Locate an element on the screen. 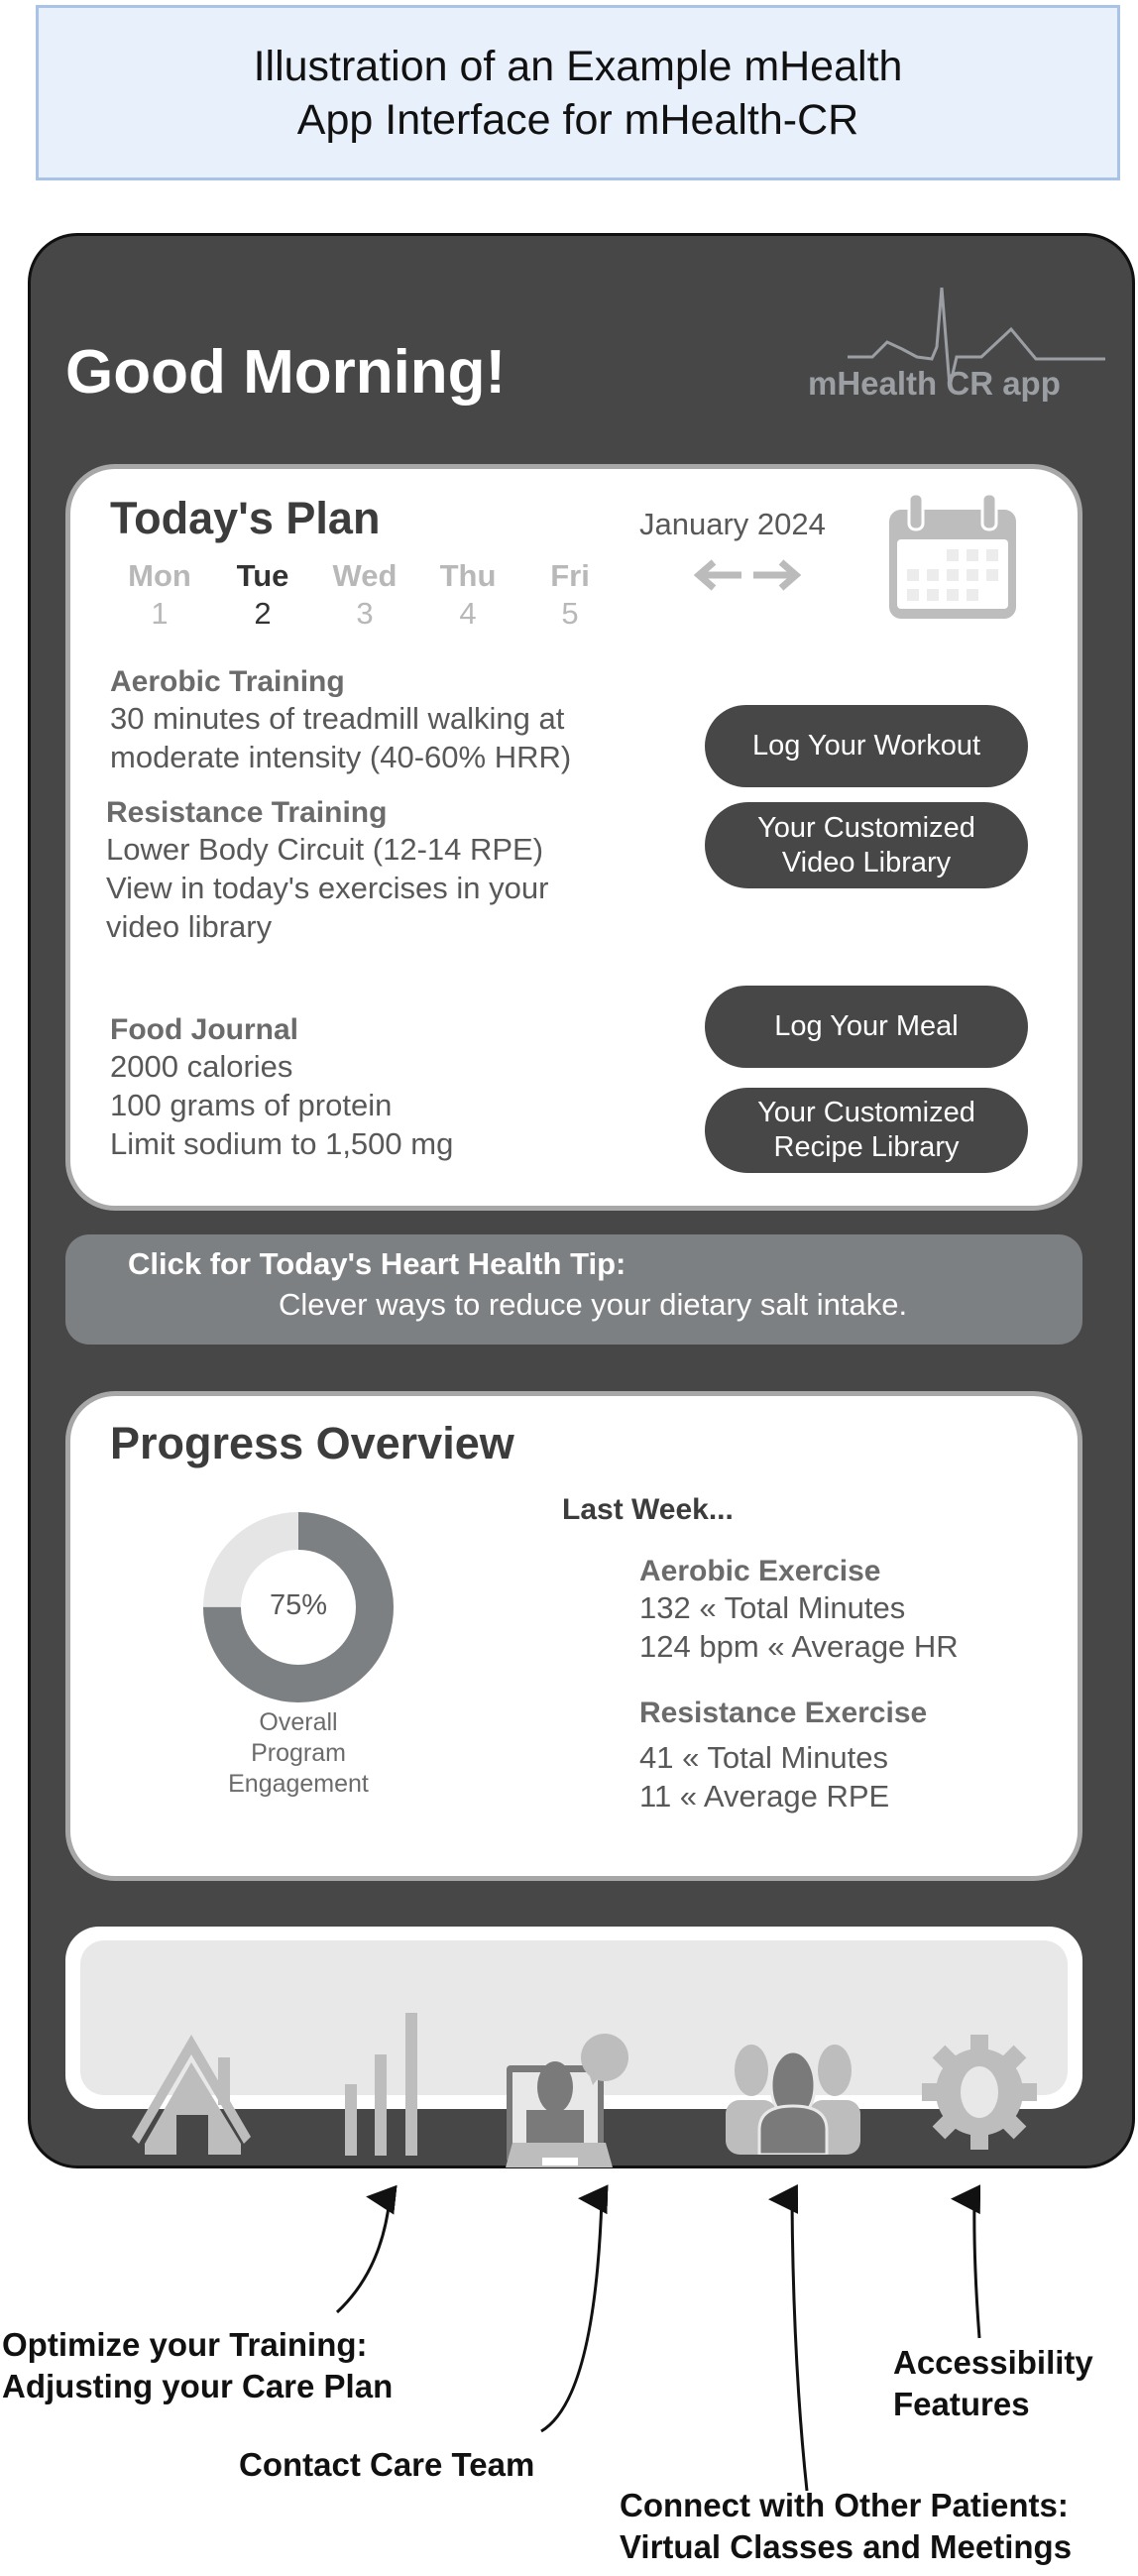 The width and height of the screenshot is (1138, 2576). section-line: 30 minutes of treadmill walking at is located at coordinates (337, 718).